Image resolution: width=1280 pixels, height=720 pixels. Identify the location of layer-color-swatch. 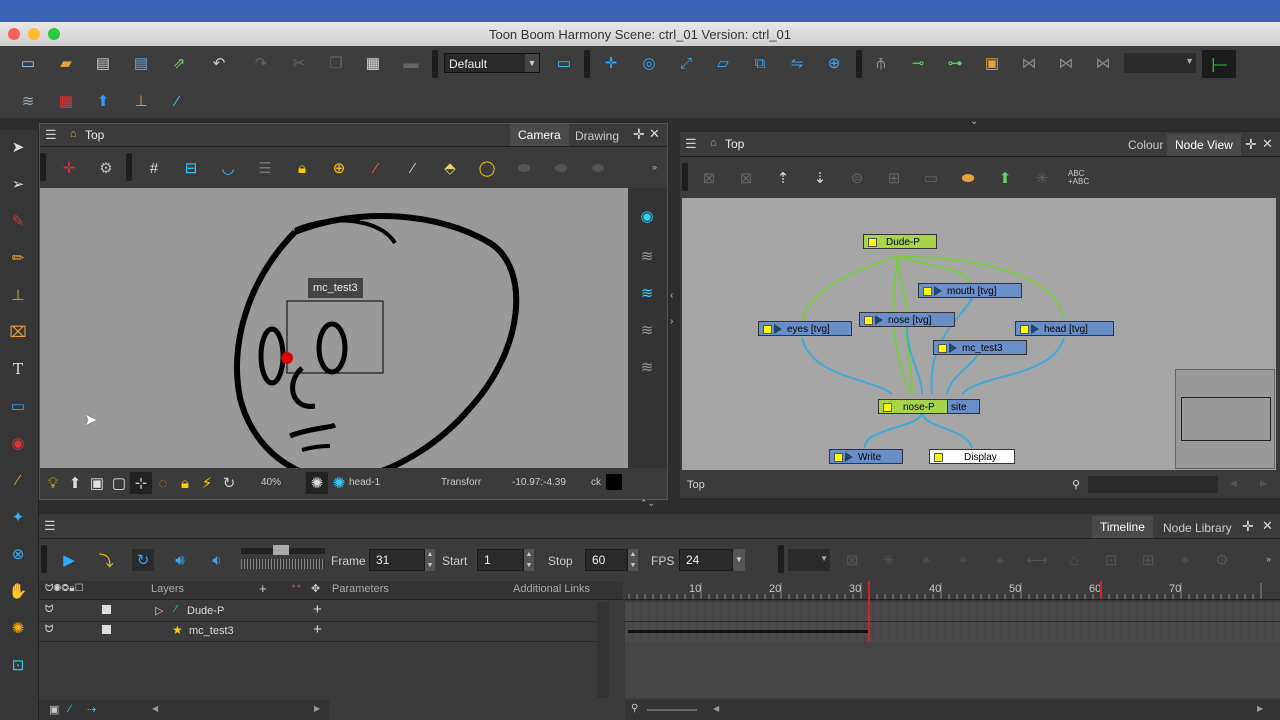
(106, 609).